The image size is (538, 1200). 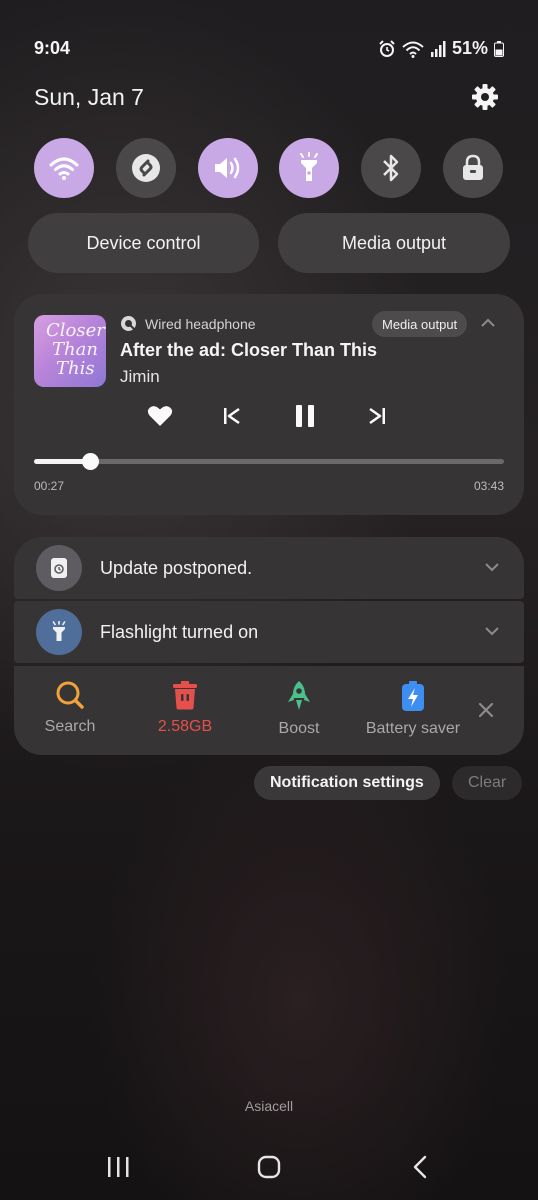 What do you see at coordinates (488, 325) in the screenshot?
I see `collapse-chevron-icon` at bounding box center [488, 325].